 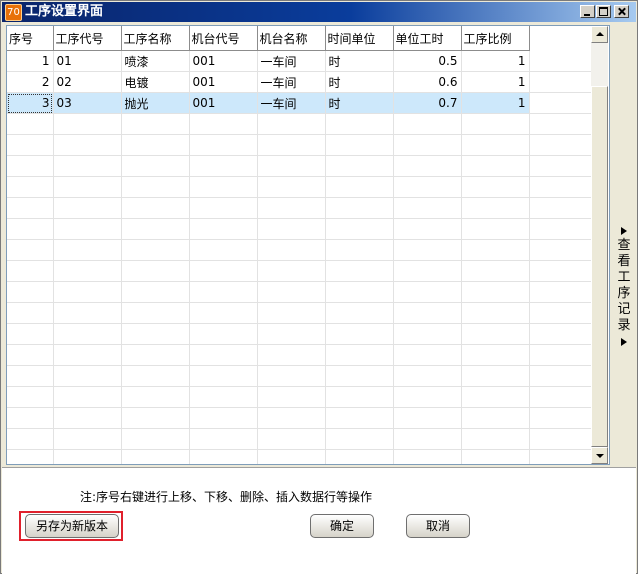 What do you see at coordinates (155, 61) in the screenshot?
I see `cell-process-name: 喷漆` at bounding box center [155, 61].